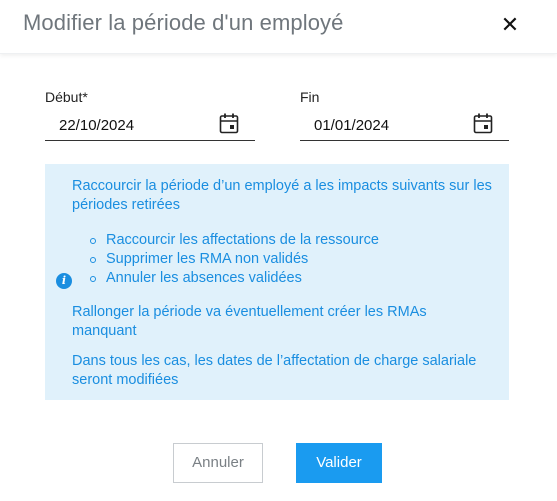  I want to click on list-item: Supprimer les RMA non validés, so click(233, 259).